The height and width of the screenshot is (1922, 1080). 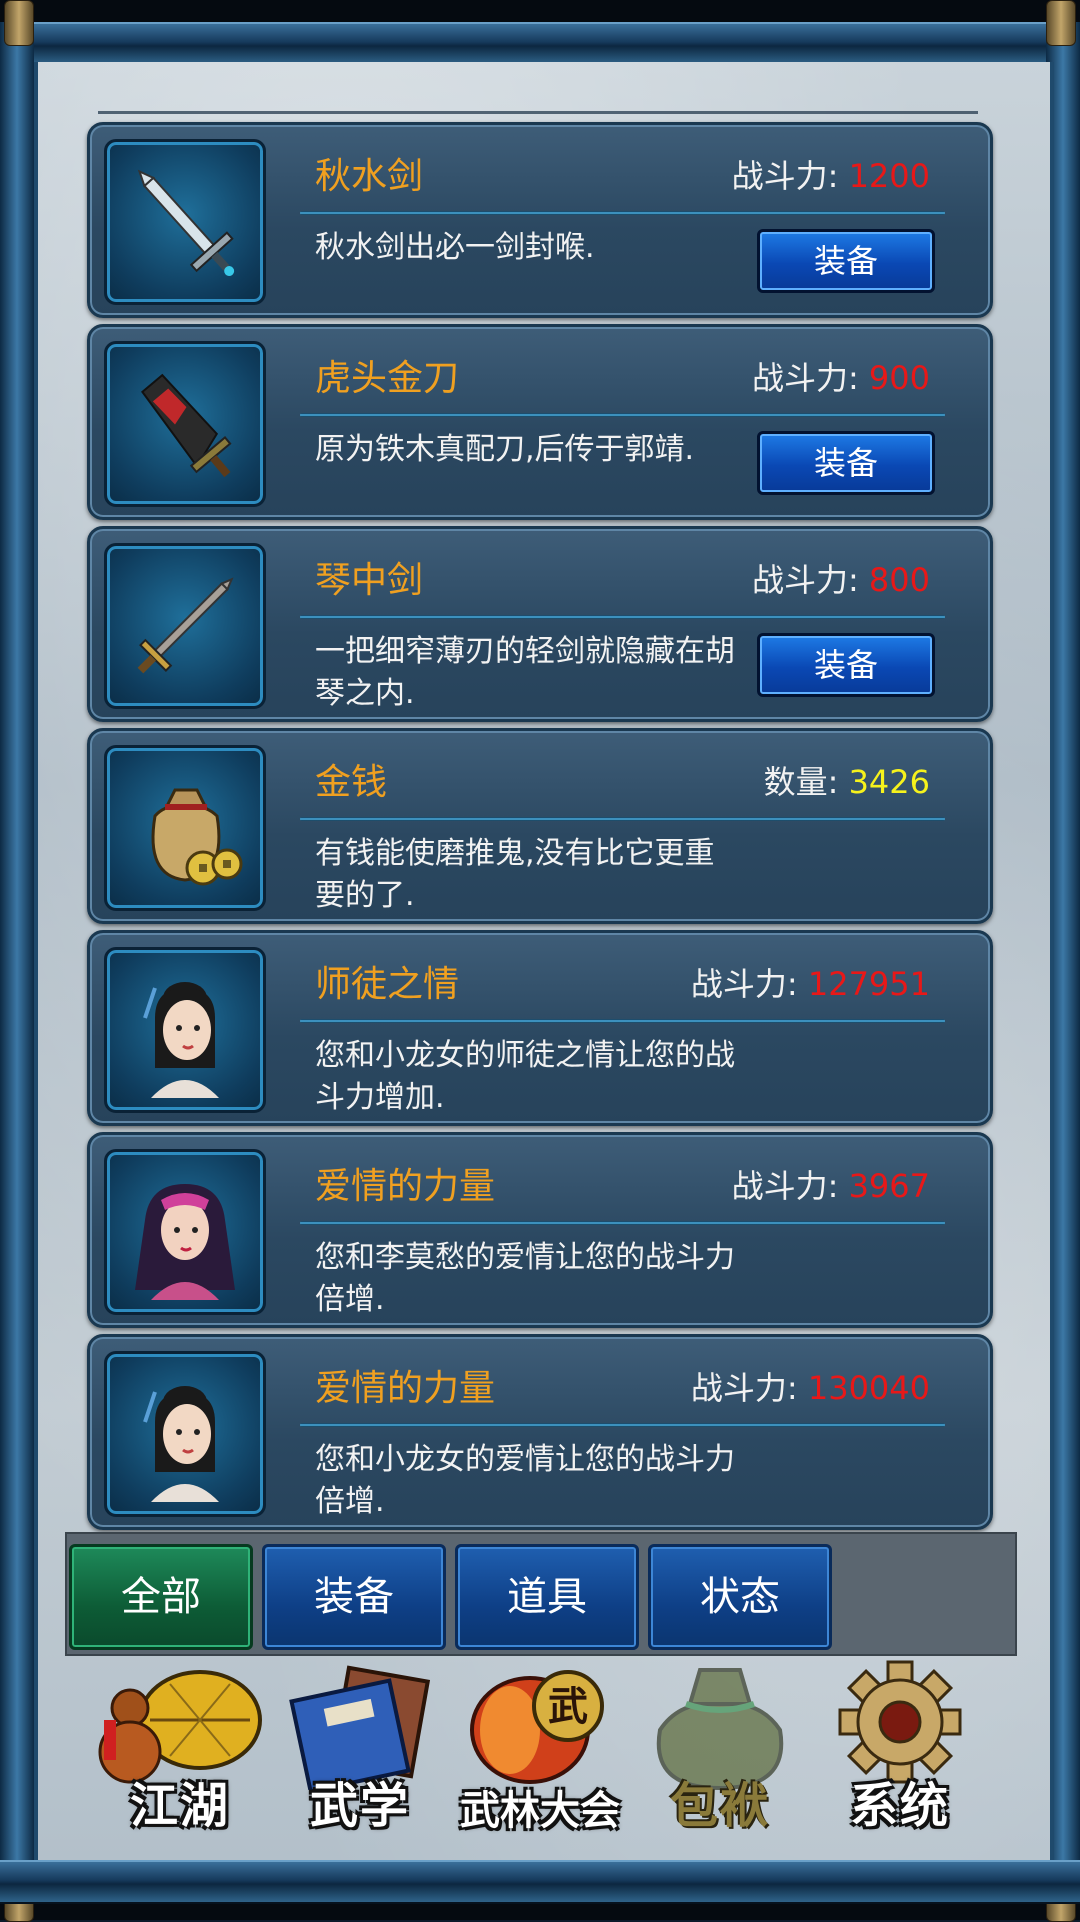 What do you see at coordinates (847, 780) in the screenshot?
I see `item-stat: 数量: 3426` at bounding box center [847, 780].